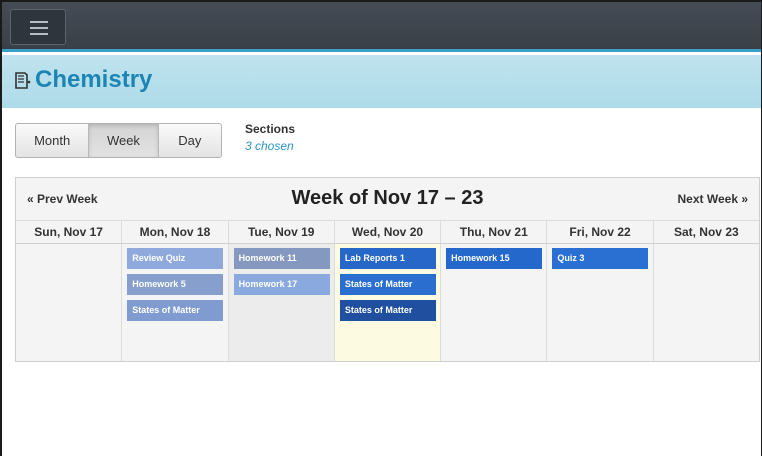 The image size is (762, 456). I want to click on calendar-event: Lab Reports 1, so click(387, 258).